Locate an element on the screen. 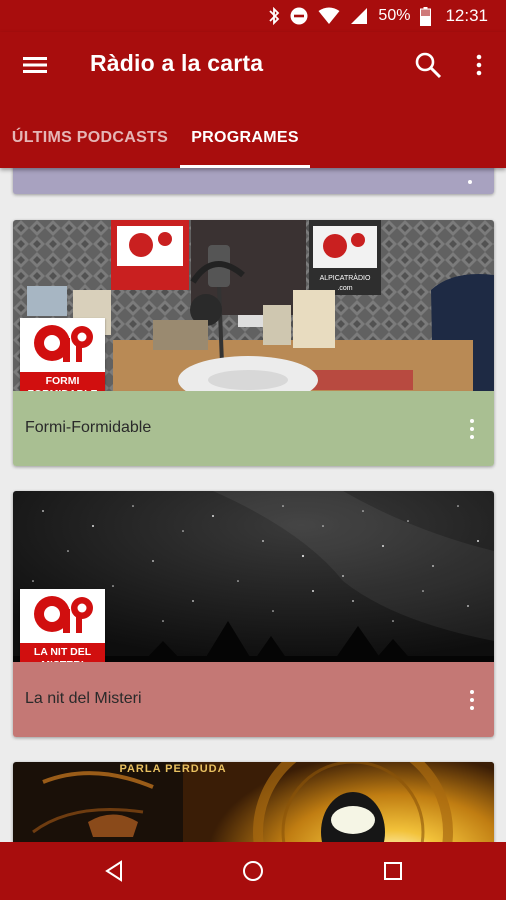 The image size is (506, 900). program-image-golden: PARLA PERDUDA is located at coordinates (253, 802).